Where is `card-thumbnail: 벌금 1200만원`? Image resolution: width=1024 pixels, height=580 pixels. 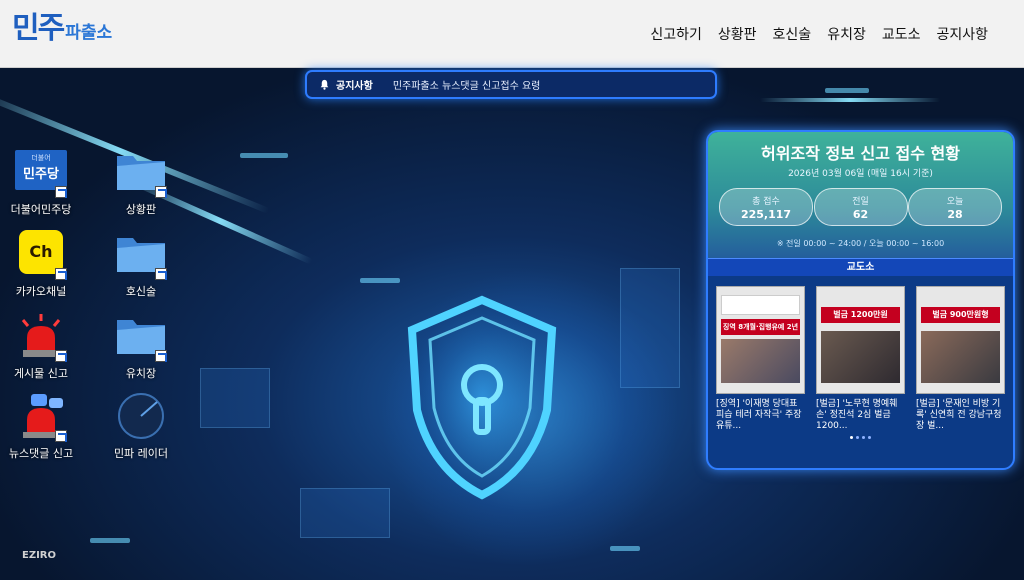 card-thumbnail: 벌금 1200만원 is located at coordinates (860, 340).